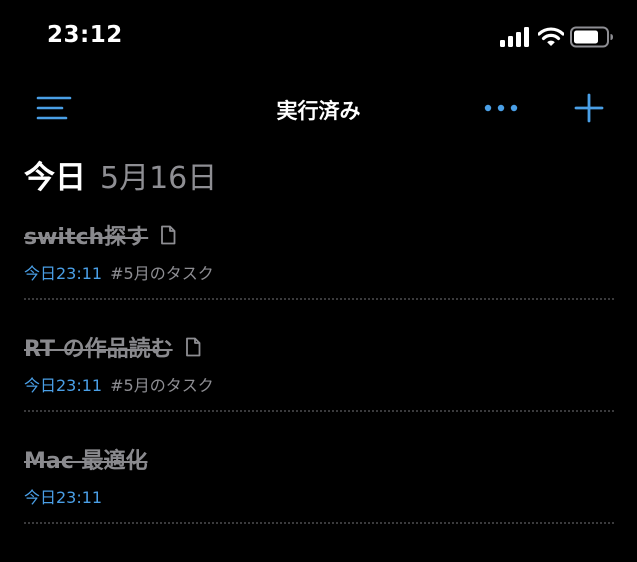 The width and height of the screenshot is (637, 562). I want to click on section-today-label: 今日, so click(55, 178).